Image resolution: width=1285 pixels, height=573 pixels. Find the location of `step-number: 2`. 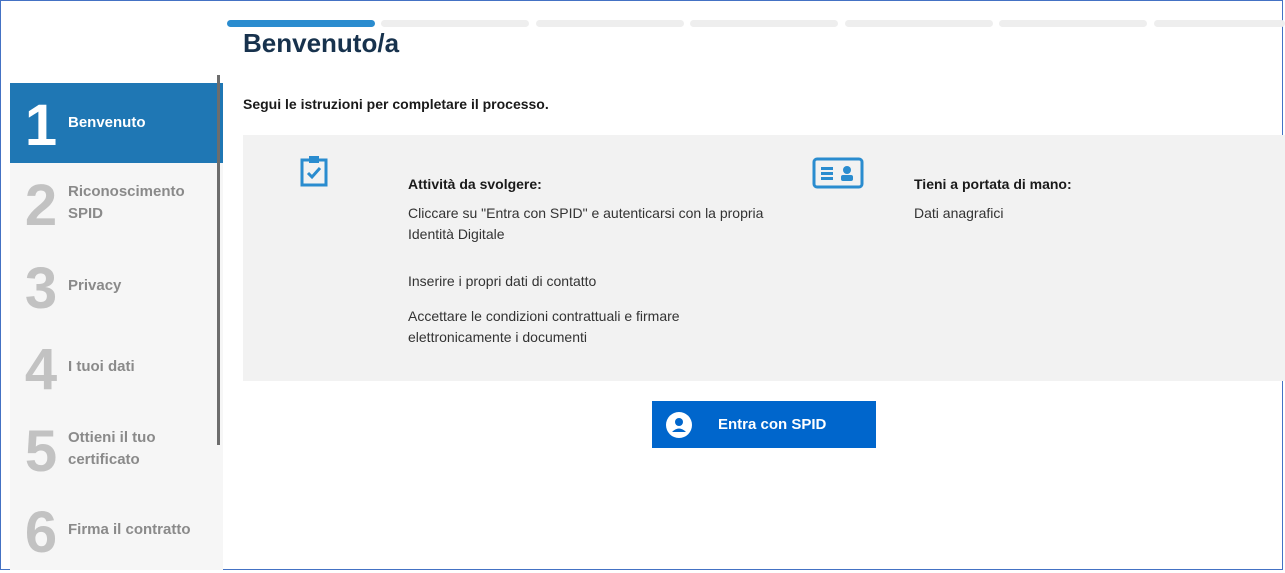

step-number: 2 is located at coordinates (41, 205).